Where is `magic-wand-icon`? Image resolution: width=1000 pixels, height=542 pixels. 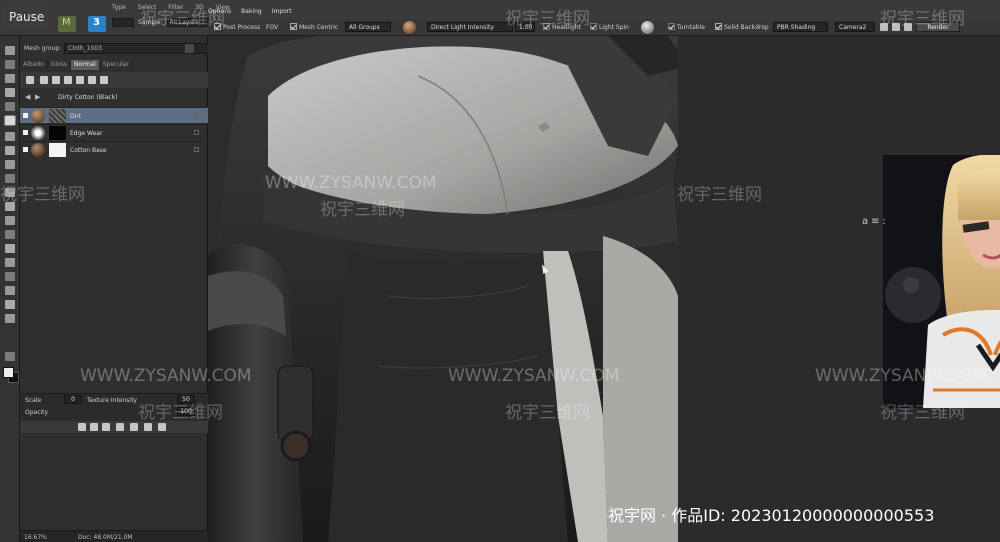
magic-wand-icon is located at coordinates (10, 92).